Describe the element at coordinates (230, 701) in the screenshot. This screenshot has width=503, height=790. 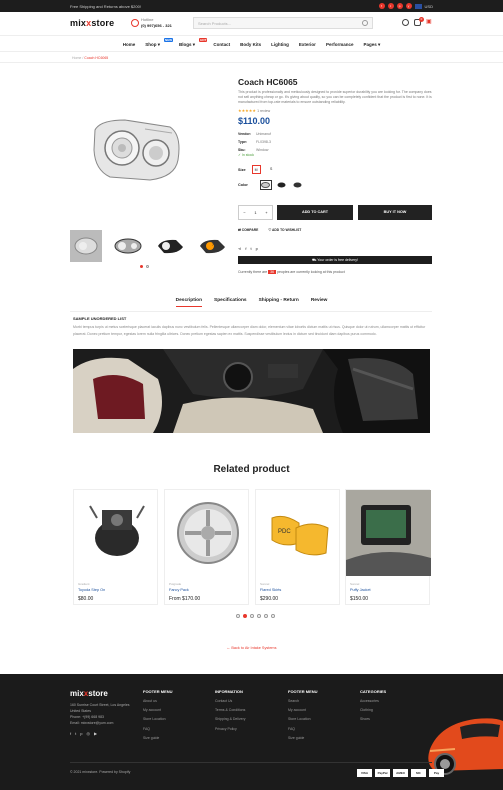
I see `footer-link: Contact Us` at that location.